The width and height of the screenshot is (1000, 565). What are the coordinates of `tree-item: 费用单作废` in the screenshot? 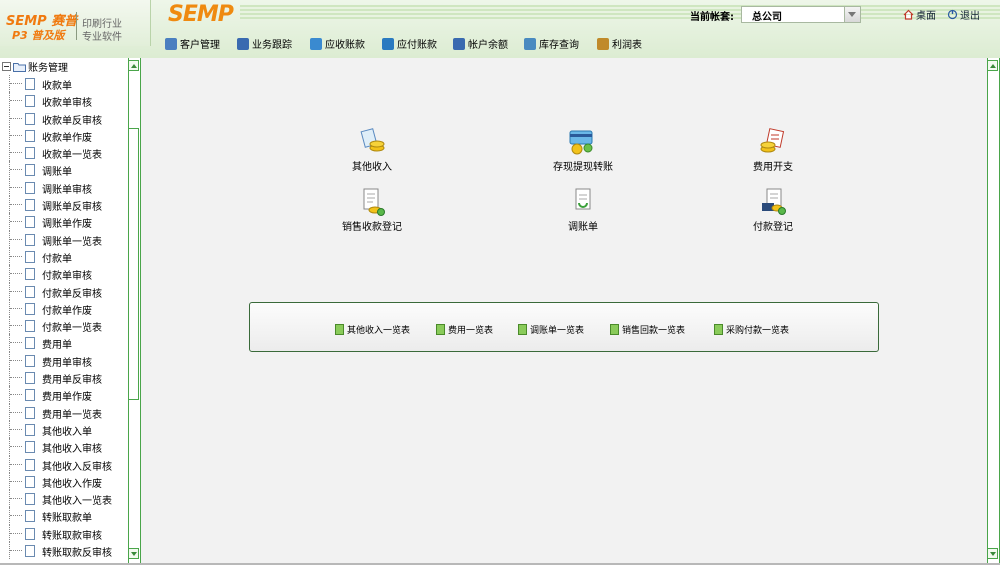 It's located at (64, 395).